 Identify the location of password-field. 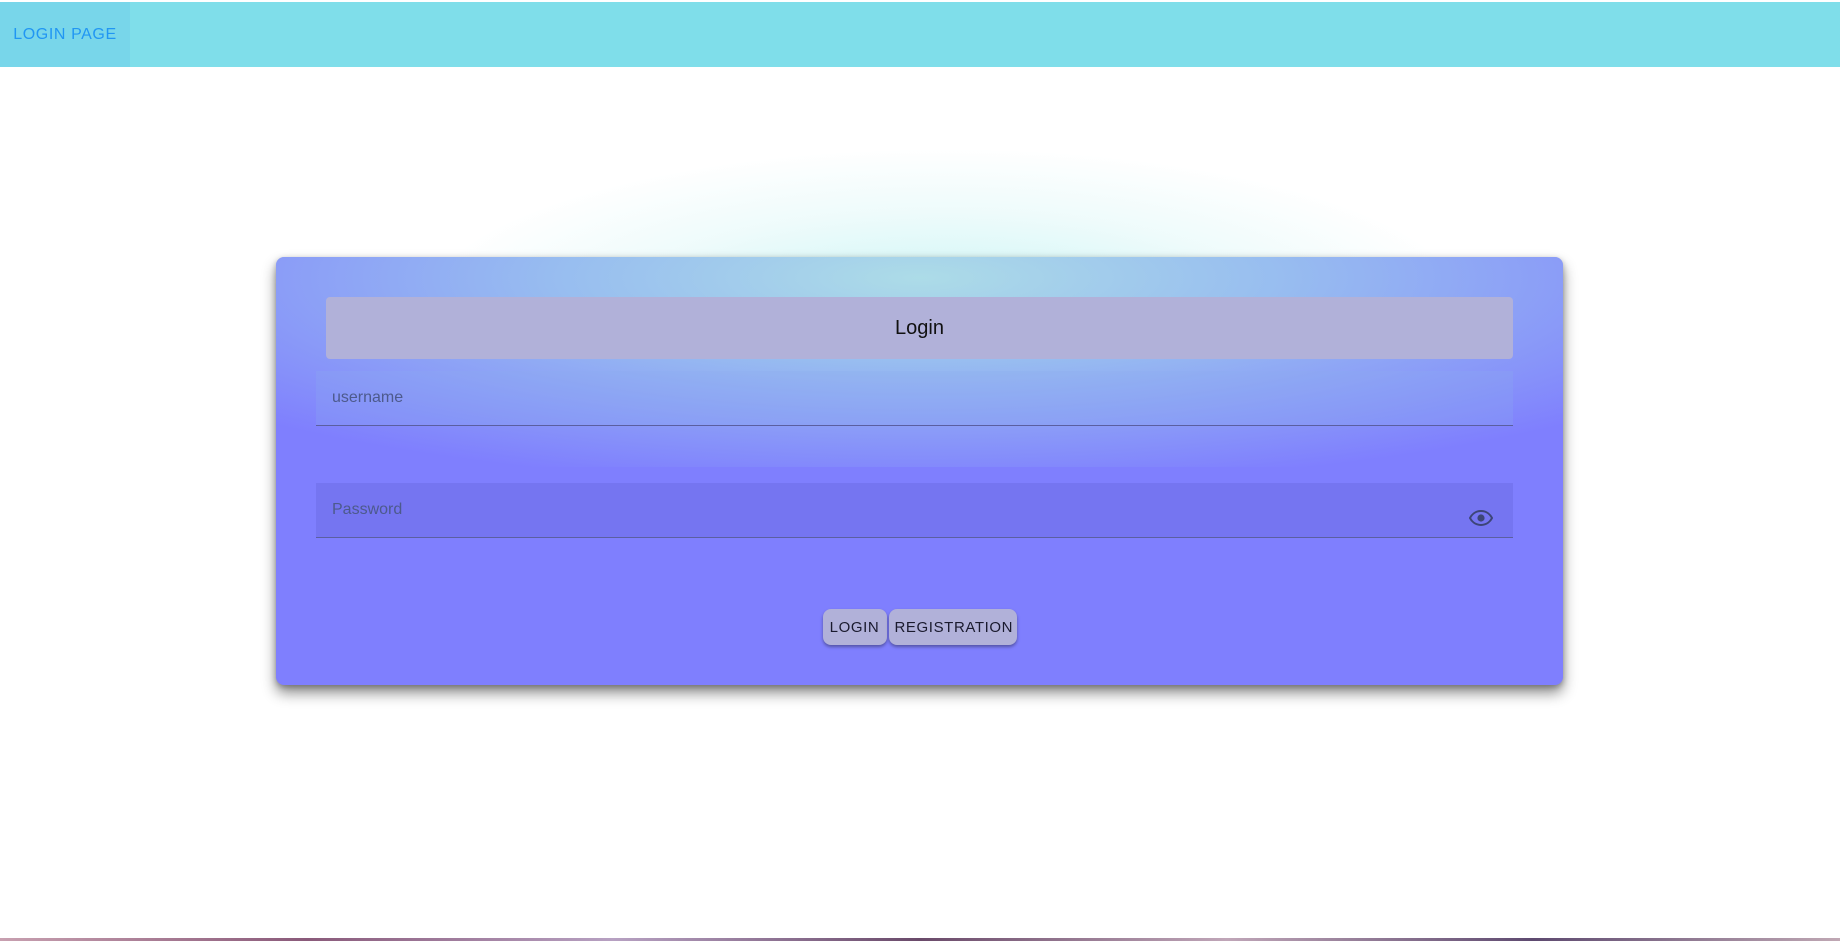
(914, 510).